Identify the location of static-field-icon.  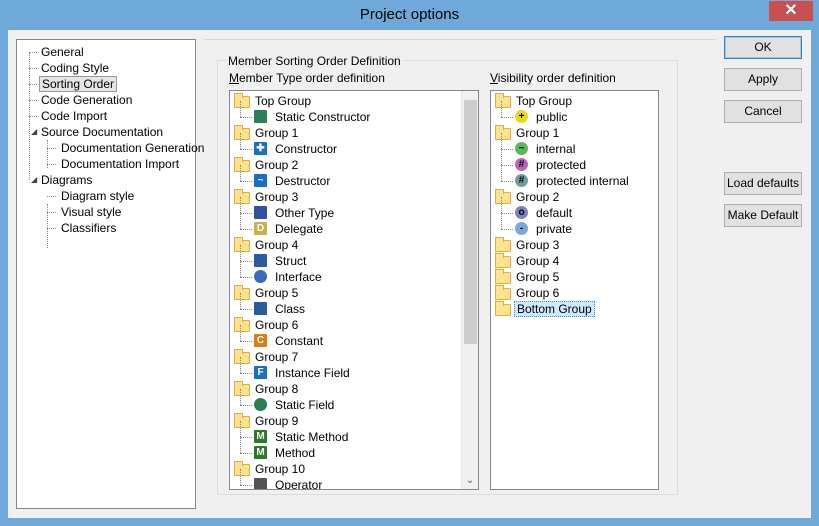
(260, 404).